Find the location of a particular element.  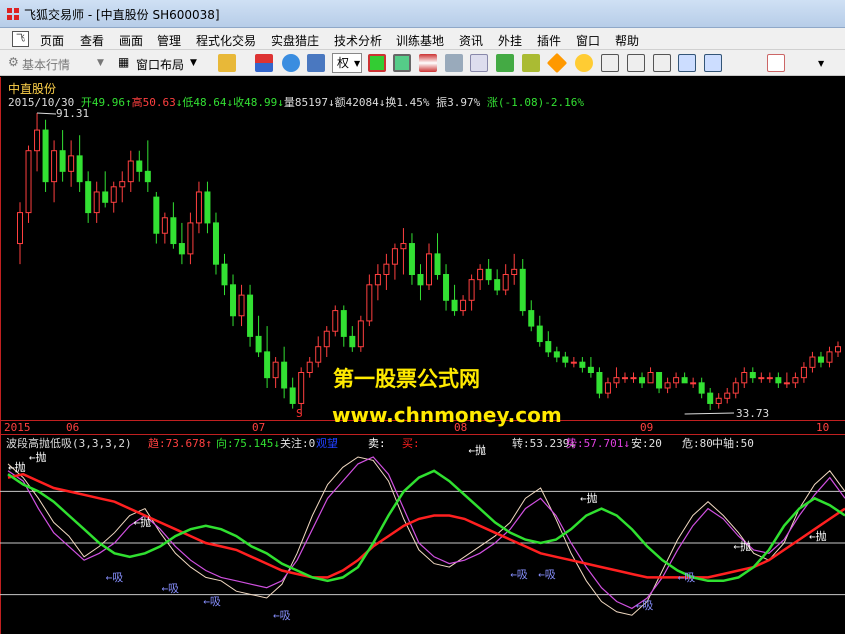

window-layout-button: 窗口布局 is located at coordinates (160, 64).